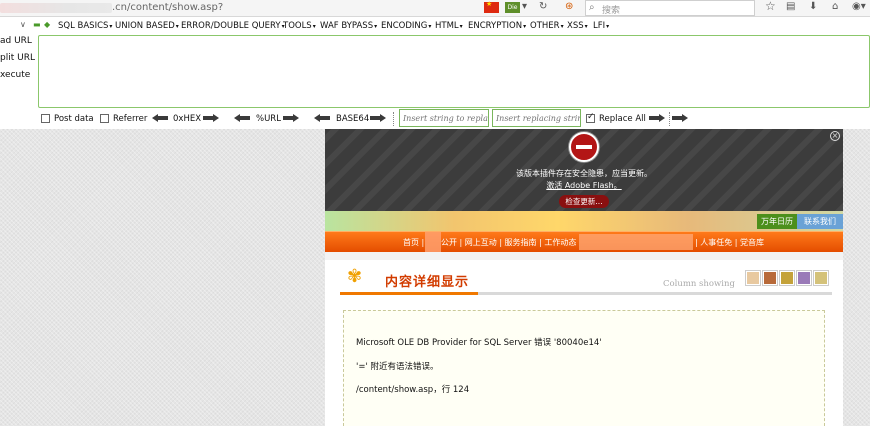 The height and width of the screenshot is (426, 870). I want to click on url-redacted, so click(56, 8).